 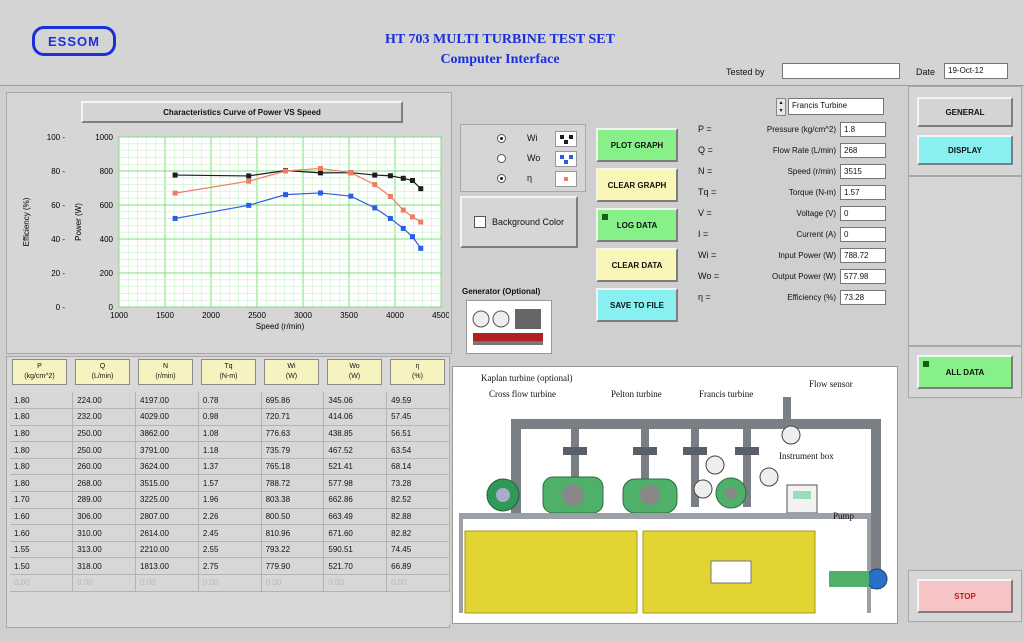 What do you see at coordinates (104, 401) in the screenshot?
I see `table-cell: 224.00` at bounding box center [104, 401].